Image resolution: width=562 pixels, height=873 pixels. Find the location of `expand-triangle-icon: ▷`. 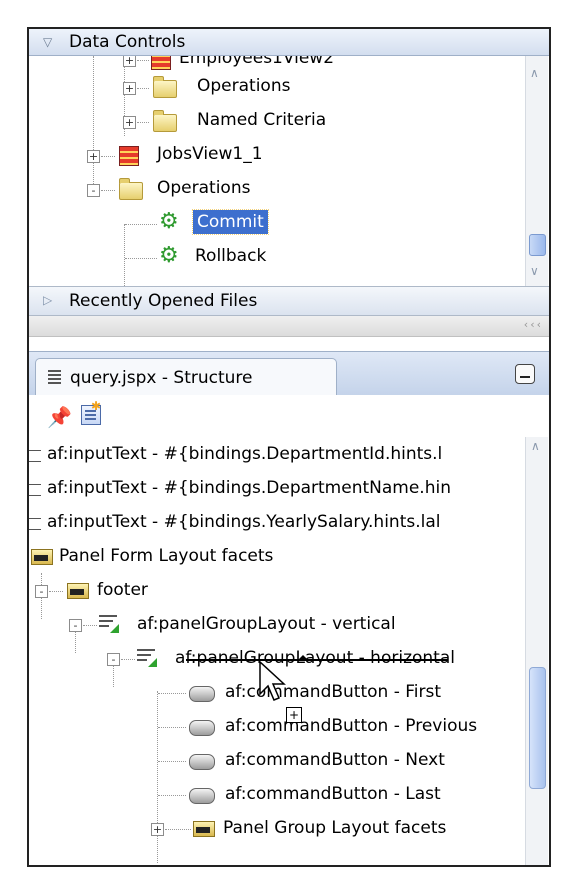

expand-triangle-icon: ▷ is located at coordinates (47, 300).